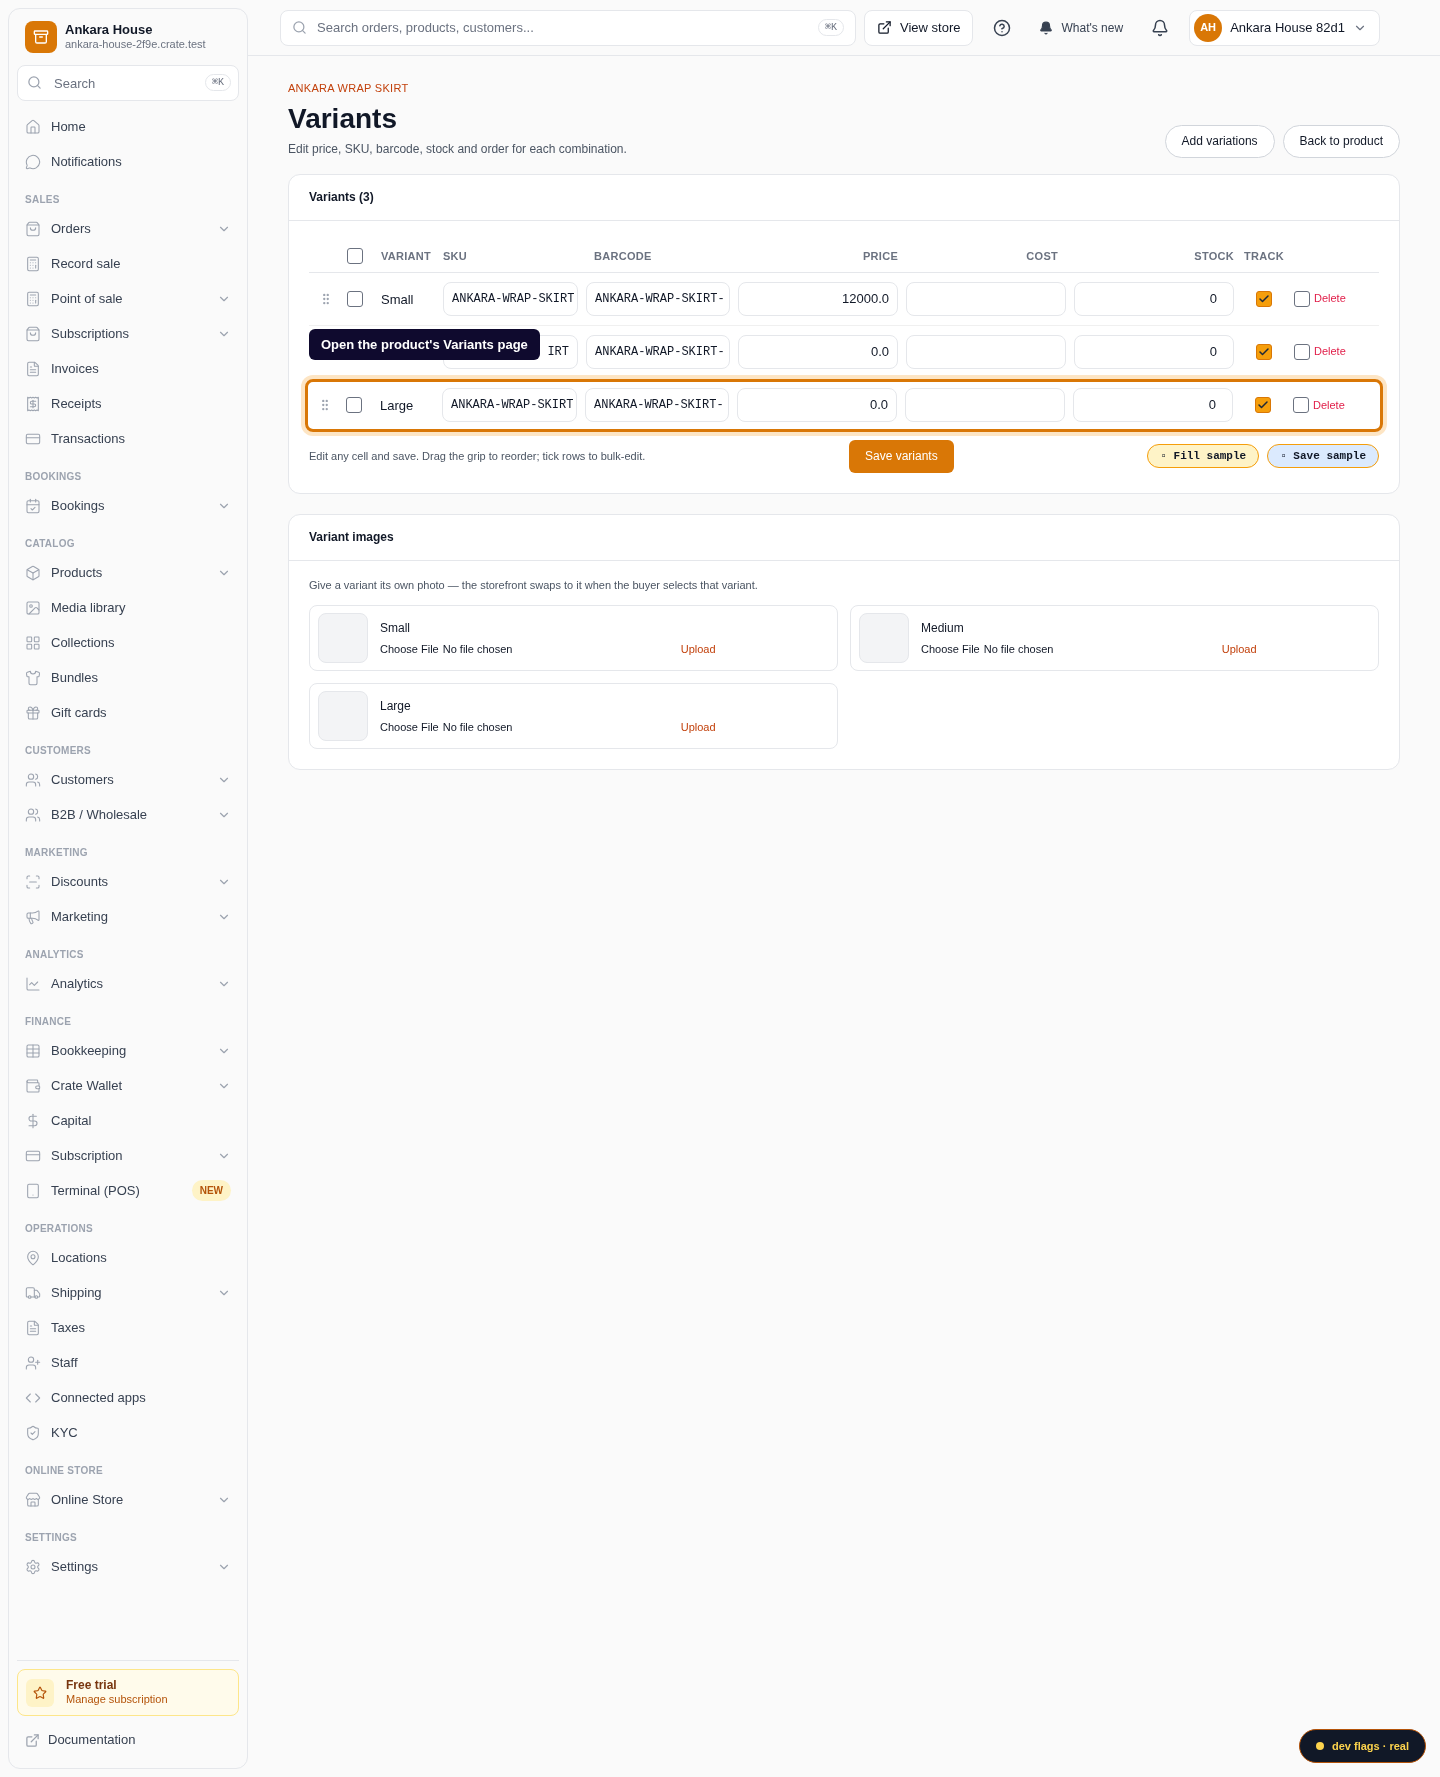  I want to click on card-title: Variant images, so click(351, 537).